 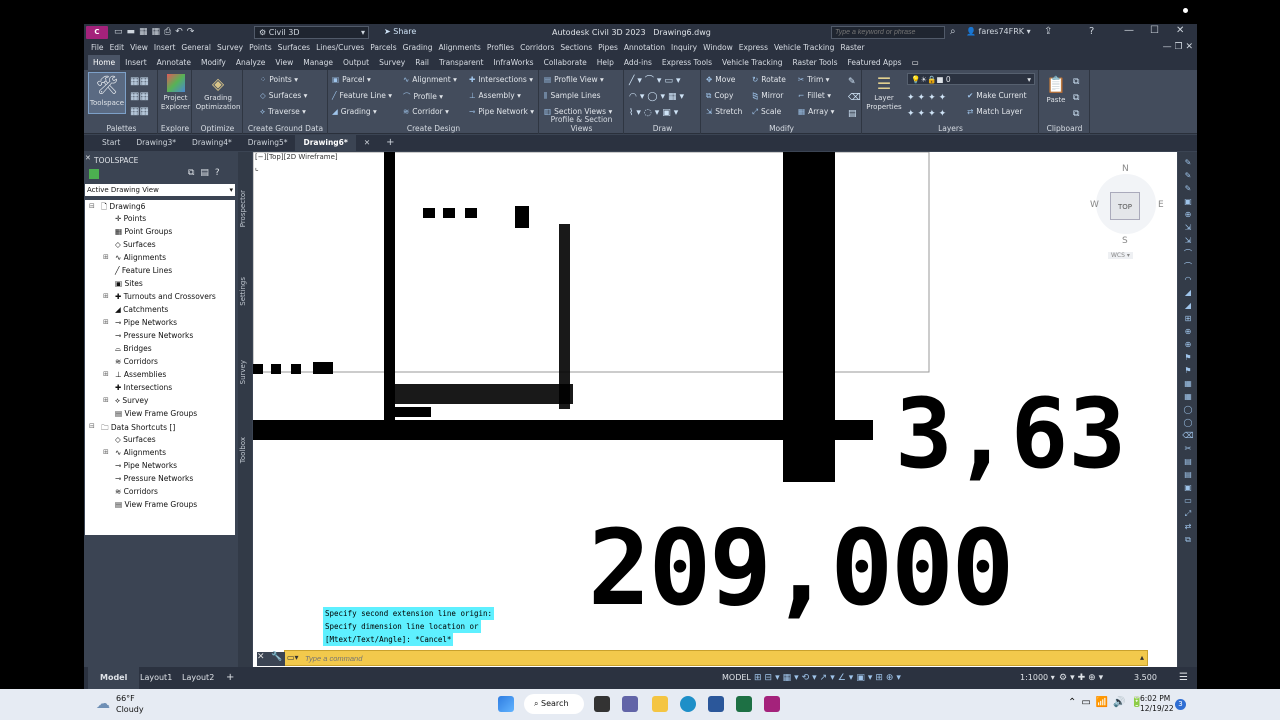 I want to click on points-button: ⁘ Points ▾, so click(x=279, y=79).